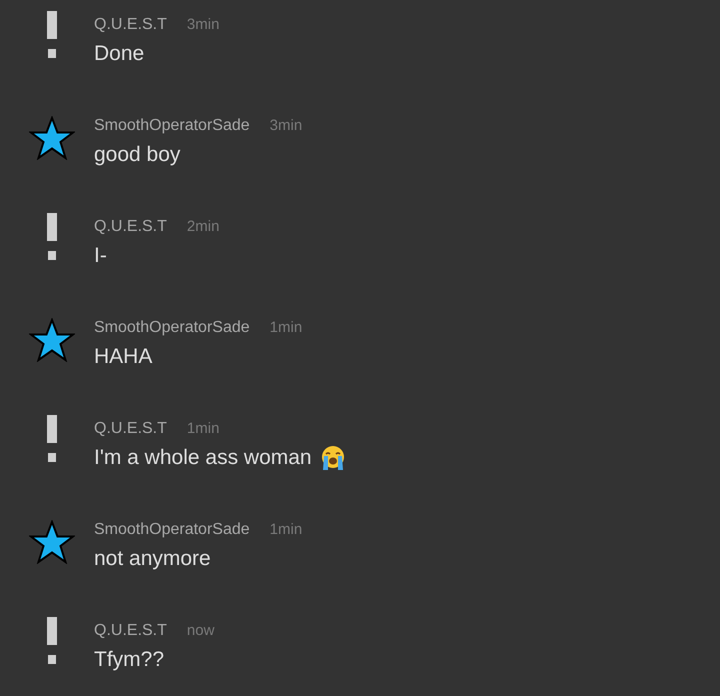 The image size is (720, 696). I want to click on message-text: I-, so click(100, 256).